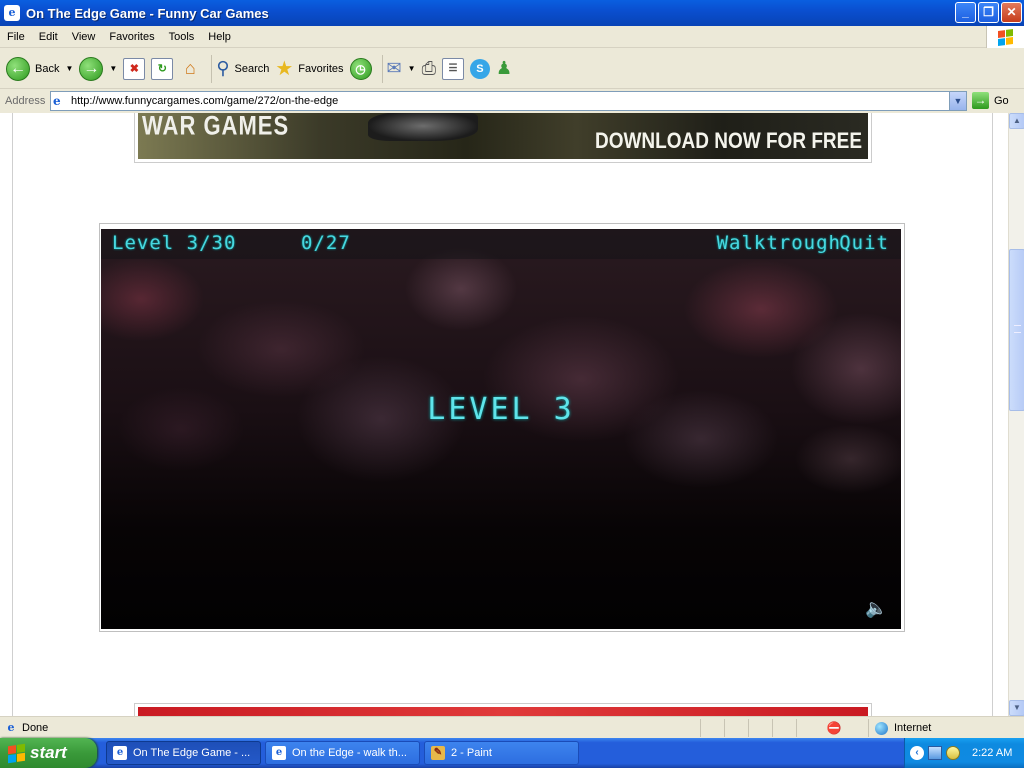 This screenshot has height=768, width=1024. I want to click on menu-help: Help, so click(219, 37).